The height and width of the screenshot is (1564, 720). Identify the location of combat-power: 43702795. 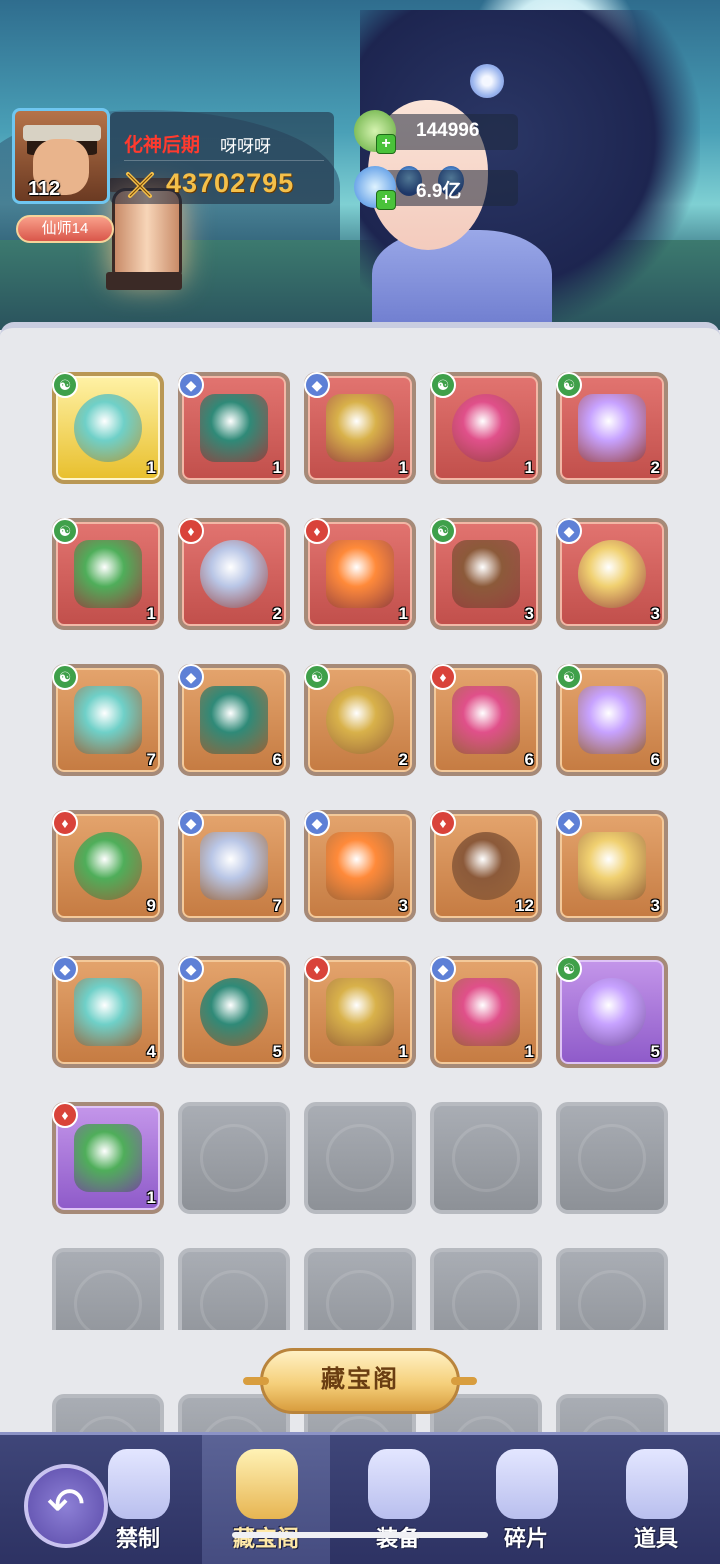
(230, 183).